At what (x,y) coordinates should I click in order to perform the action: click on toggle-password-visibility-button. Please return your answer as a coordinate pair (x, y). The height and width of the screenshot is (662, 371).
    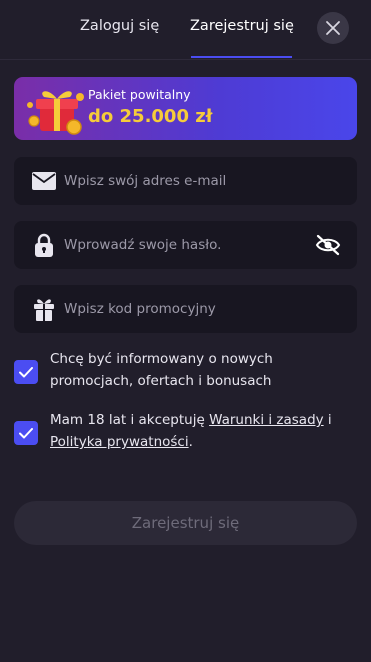
    Looking at the image, I should click on (328, 245).